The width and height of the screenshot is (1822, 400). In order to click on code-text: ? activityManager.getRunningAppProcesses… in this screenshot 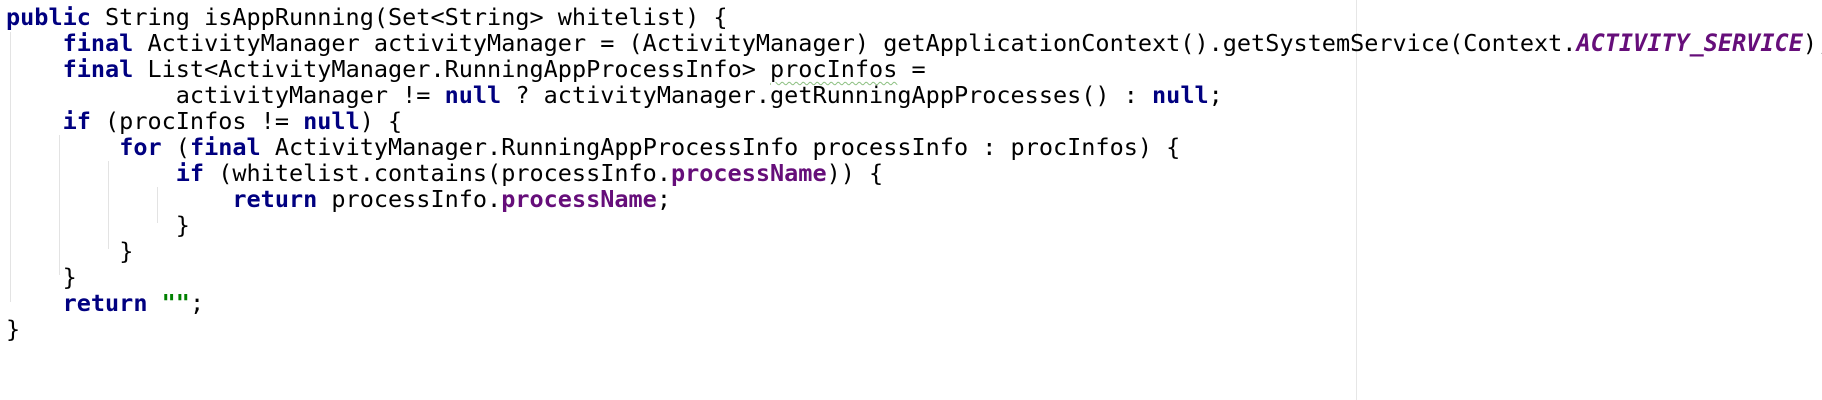, I will do `click(827, 95)`.